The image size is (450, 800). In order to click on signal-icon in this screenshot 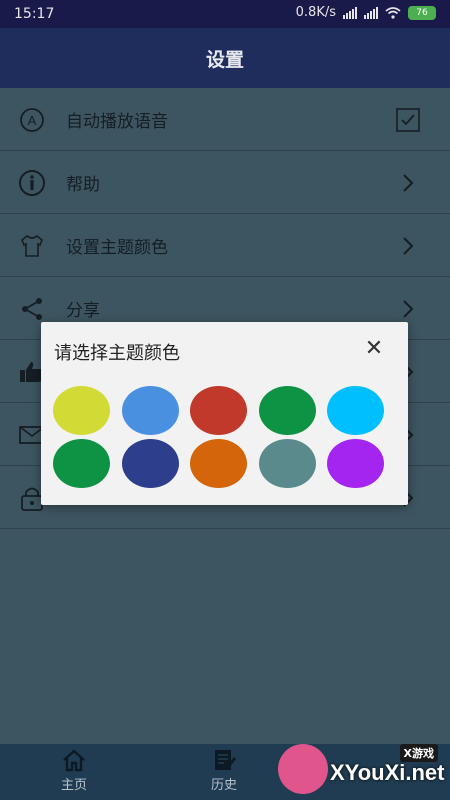, I will do `click(350, 12)`.